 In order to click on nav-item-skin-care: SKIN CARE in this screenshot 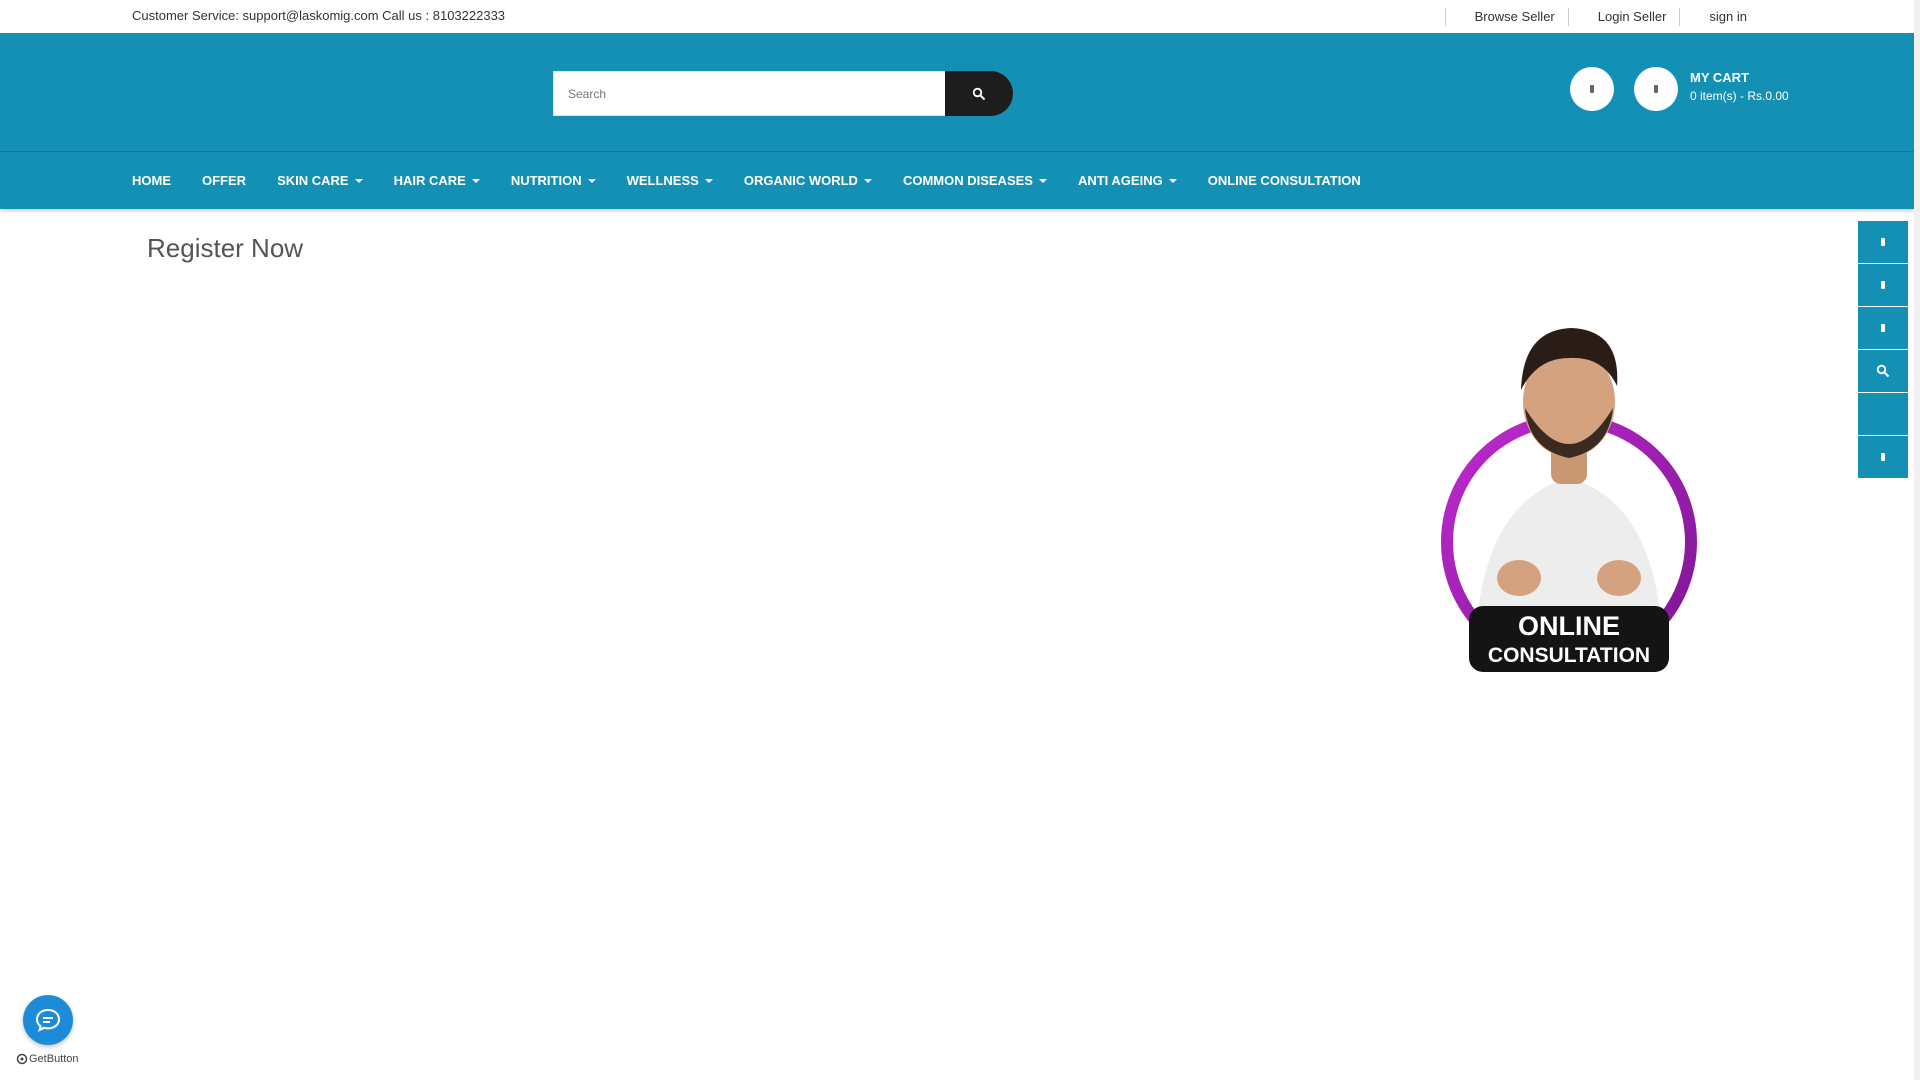, I will do `click(320, 180)`.